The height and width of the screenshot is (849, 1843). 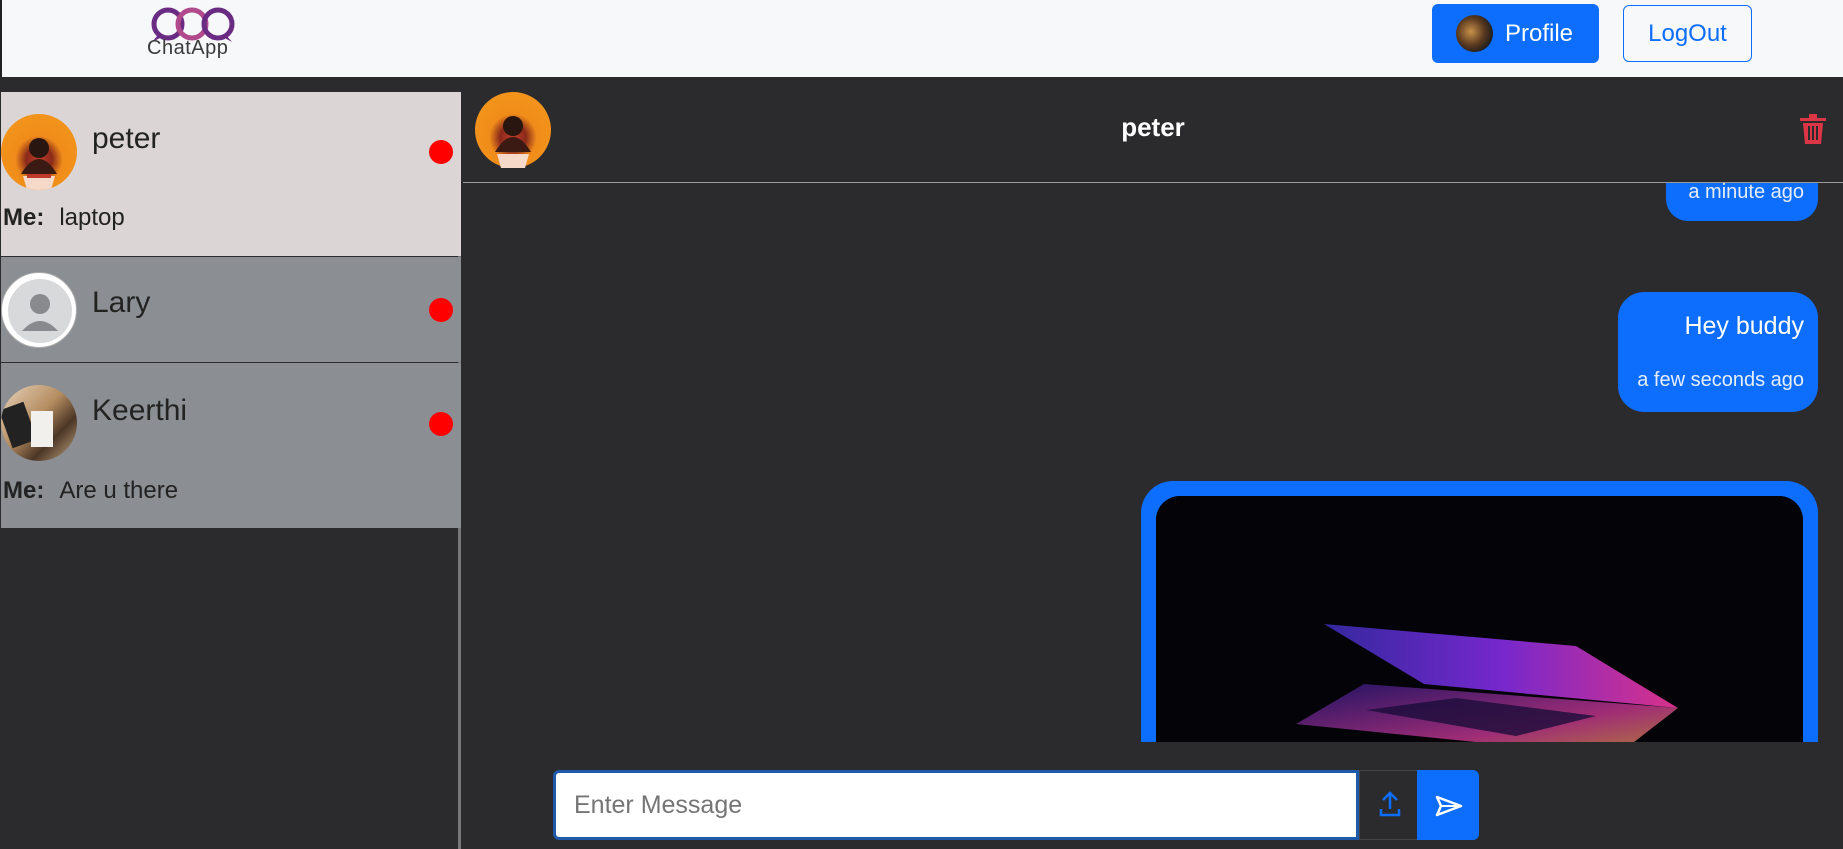 What do you see at coordinates (1479, 619) in the screenshot?
I see `laptop-image` at bounding box center [1479, 619].